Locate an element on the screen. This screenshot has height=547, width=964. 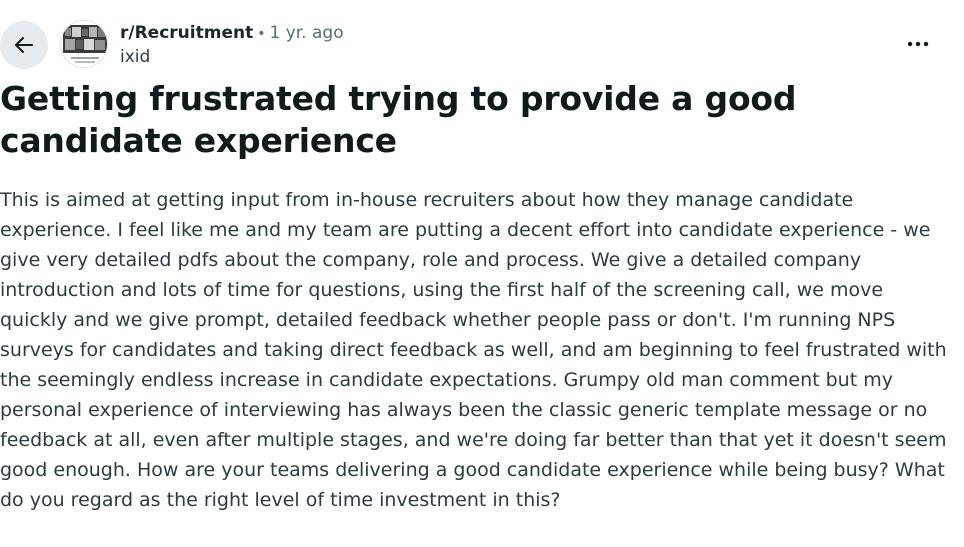
post-age: 1 yr. ago is located at coordinates (306, 33).